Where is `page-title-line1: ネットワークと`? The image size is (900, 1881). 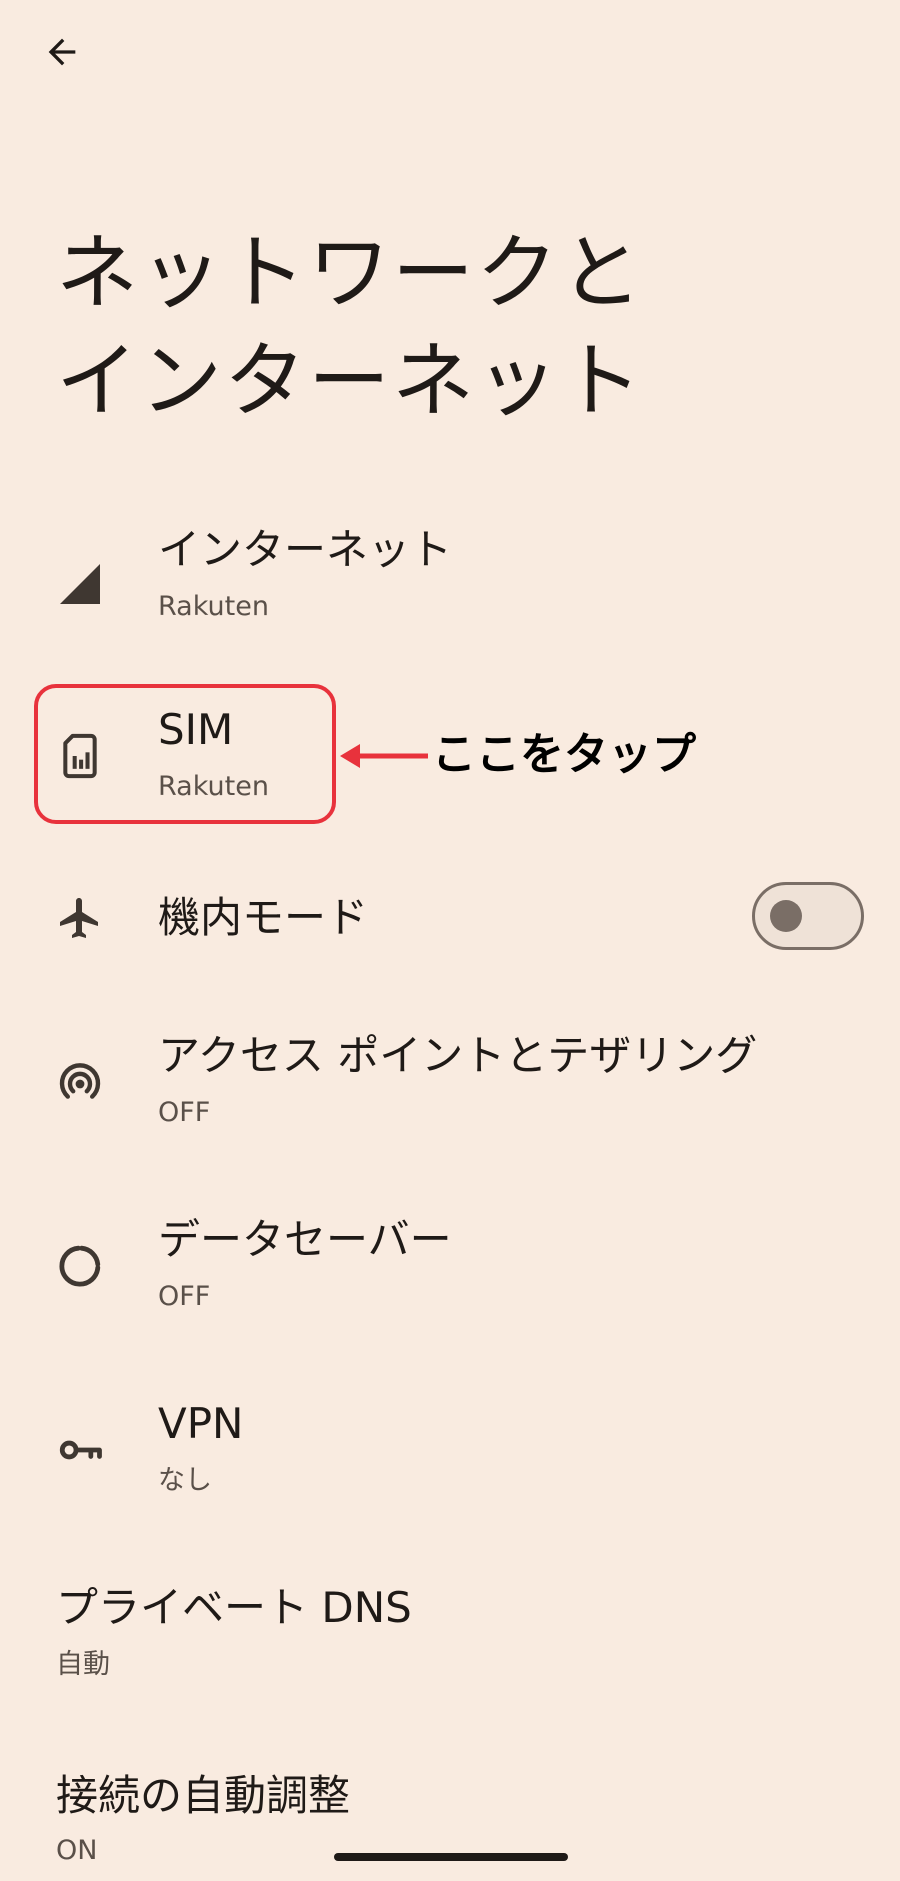 page-title-line1: ネットワークと is located at coordinates (350, 273).